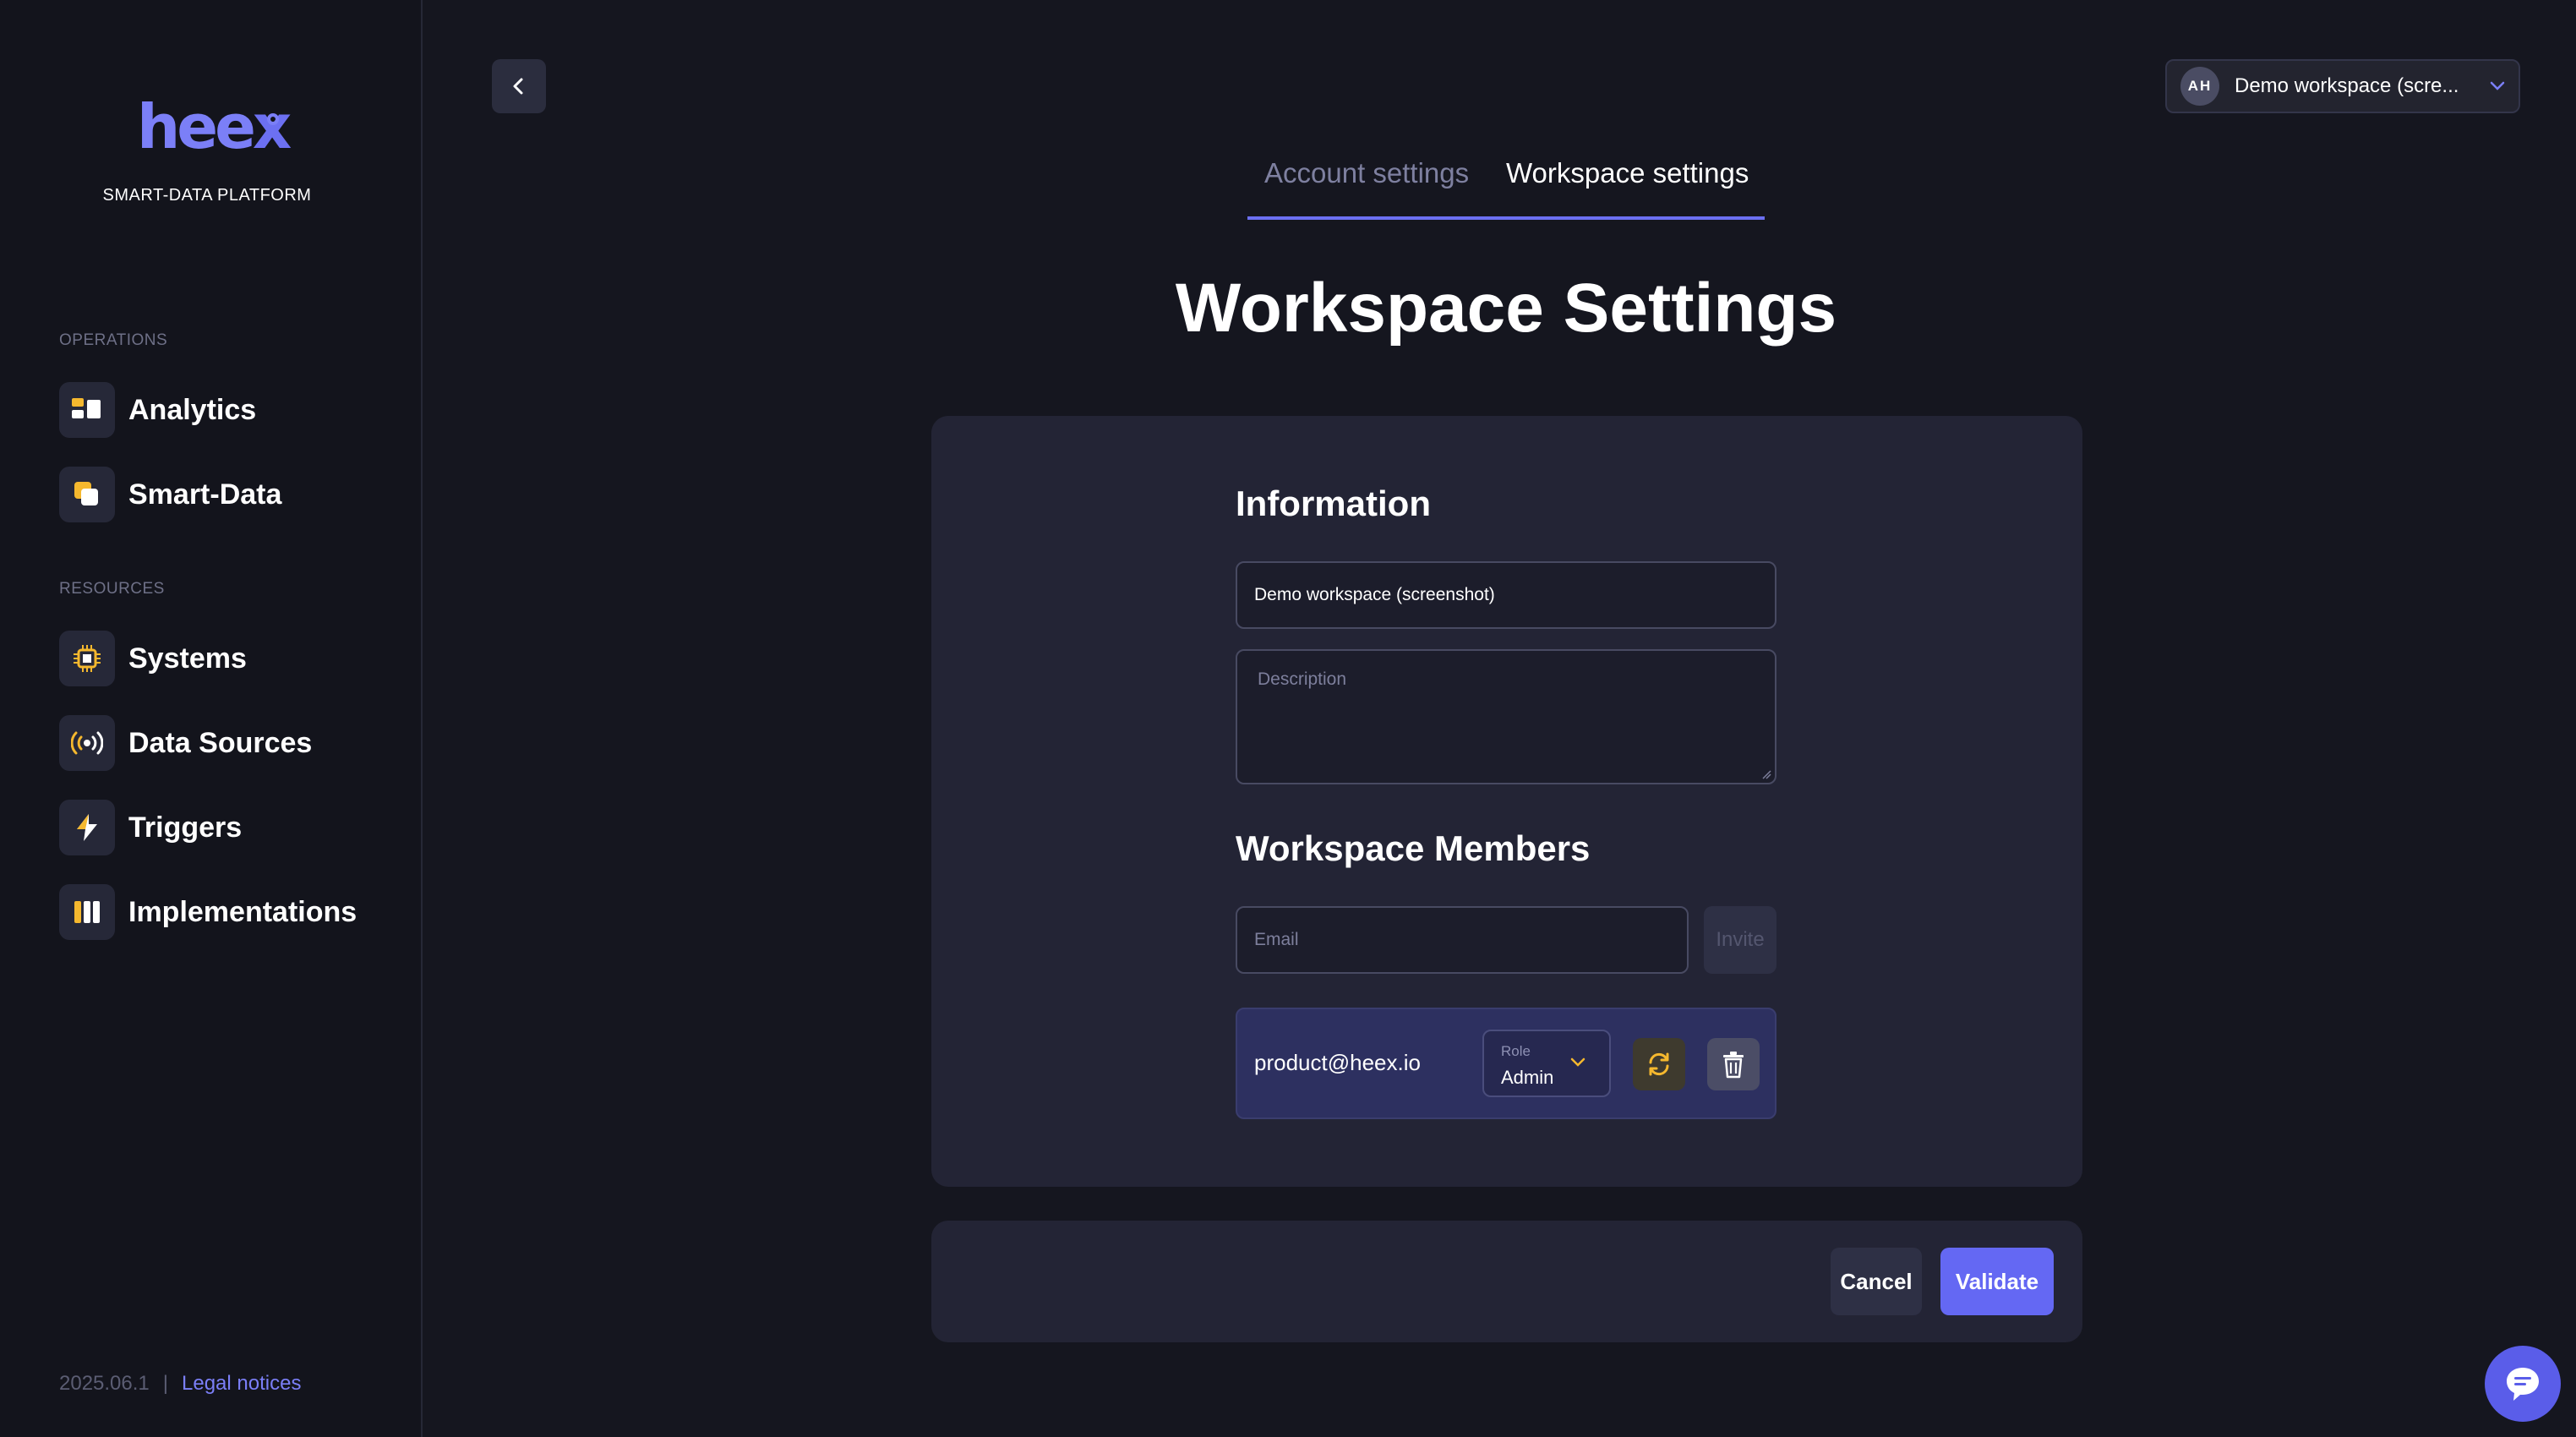  Describe the element at coordinates (185, 828) in the screenshot. I see `sidebar-item-label: Triggers` at that location.